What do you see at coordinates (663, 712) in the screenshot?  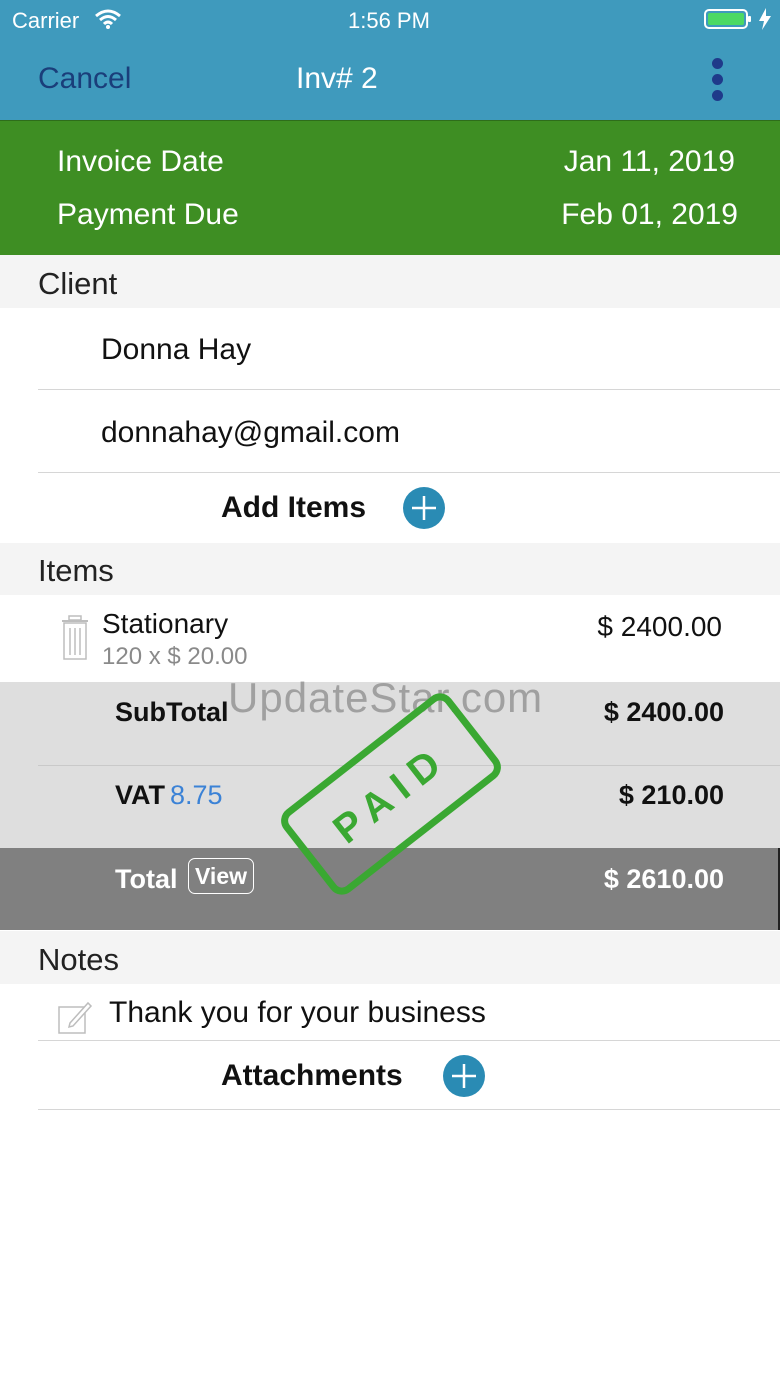 I see `subtotal-value: $ 2400.00` at bounding box center [663, 712].